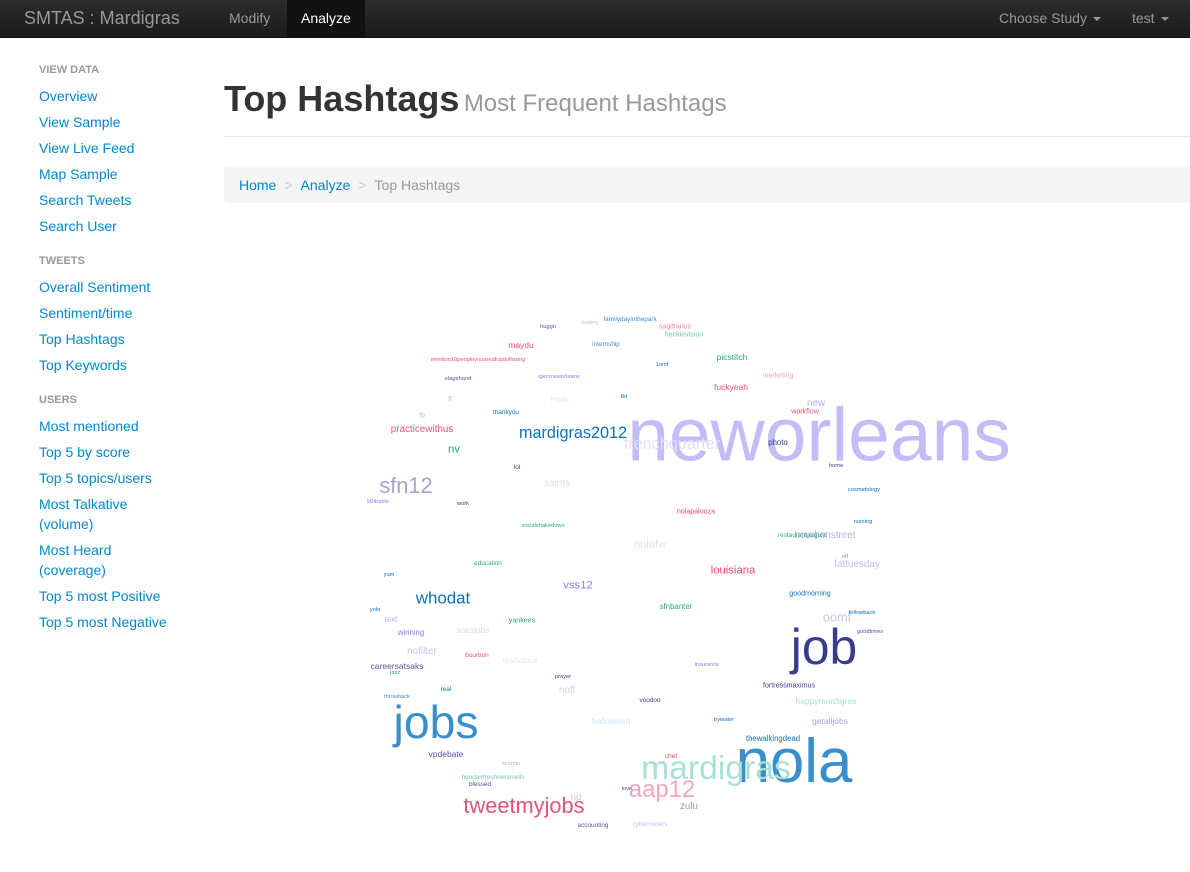 The image size is (1190, 872). I want to click on word-cloud-word: saksjobs, so click(473, 629).